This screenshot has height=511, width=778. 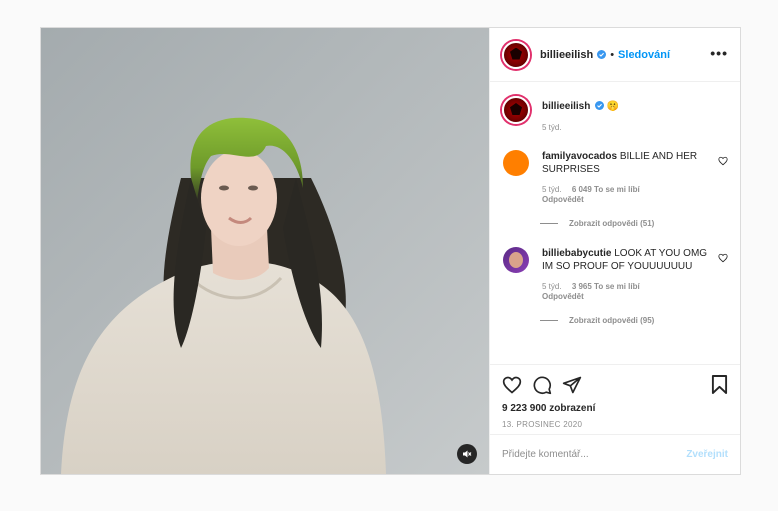 What do you see at coordinates (615, 399) in the screenshot?
I see `post-actions: 9 223 900 zobrazení 13. PROSINEC 2020` at bounding box center [615, 399].